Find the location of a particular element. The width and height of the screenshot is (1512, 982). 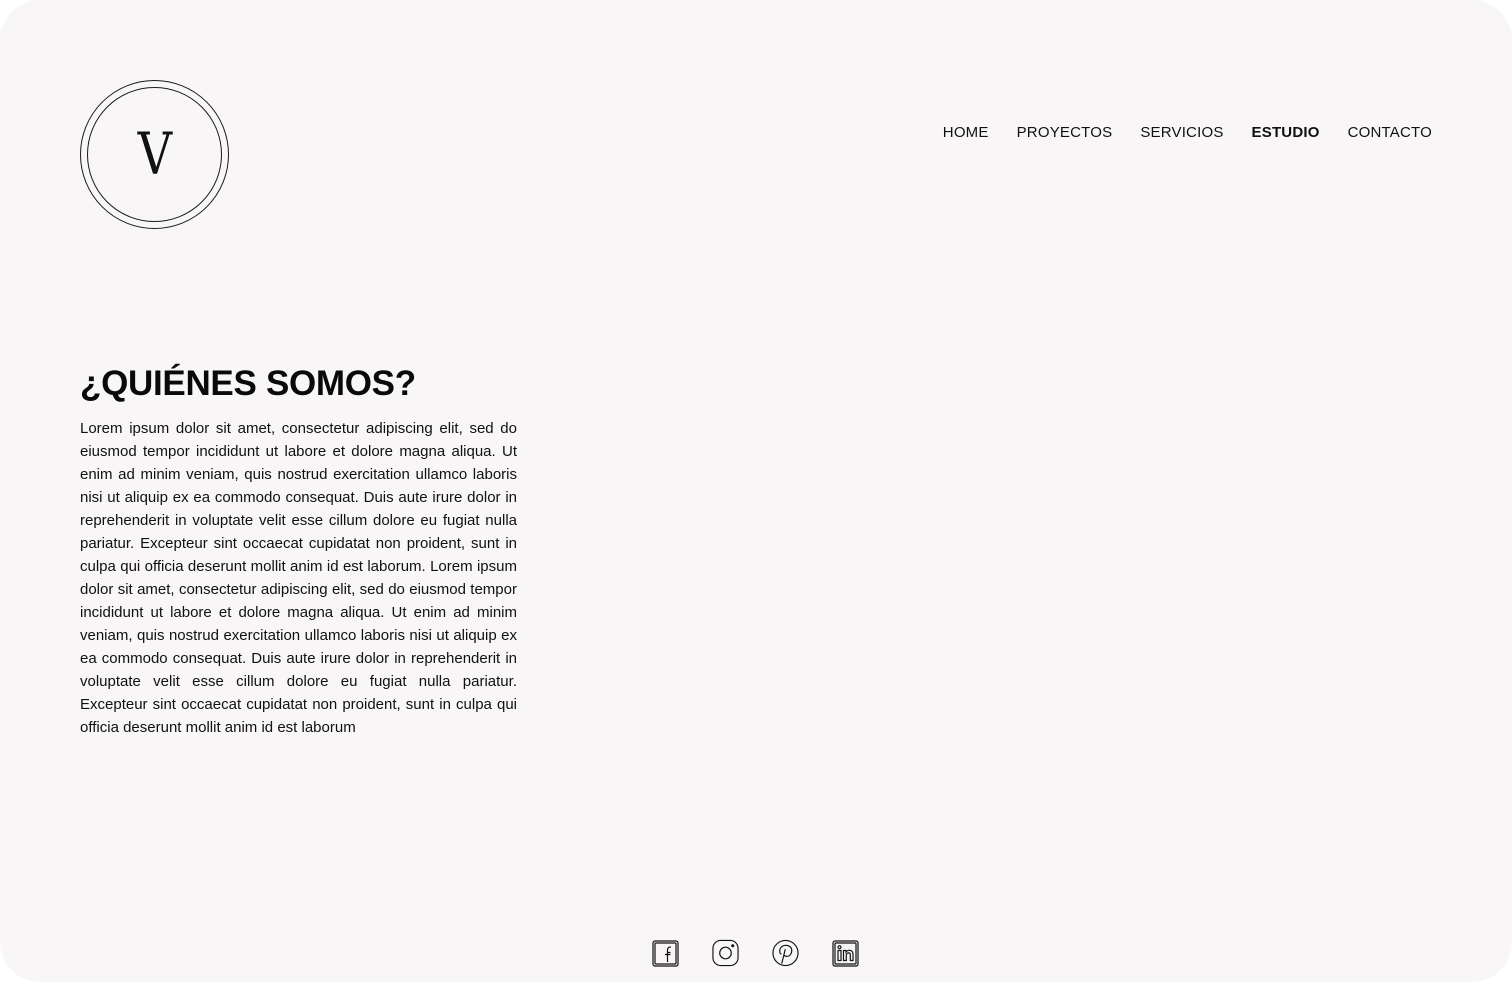

logo-letter: V is located at coordinates (154, 153).